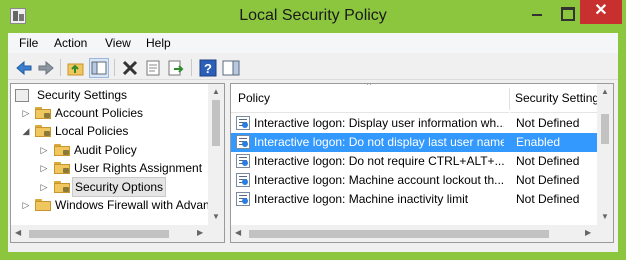 Image resolution: width=626 pixels, height=260 pixels. I want to click on tree-item-label: Security Settings, so click(82, 95).